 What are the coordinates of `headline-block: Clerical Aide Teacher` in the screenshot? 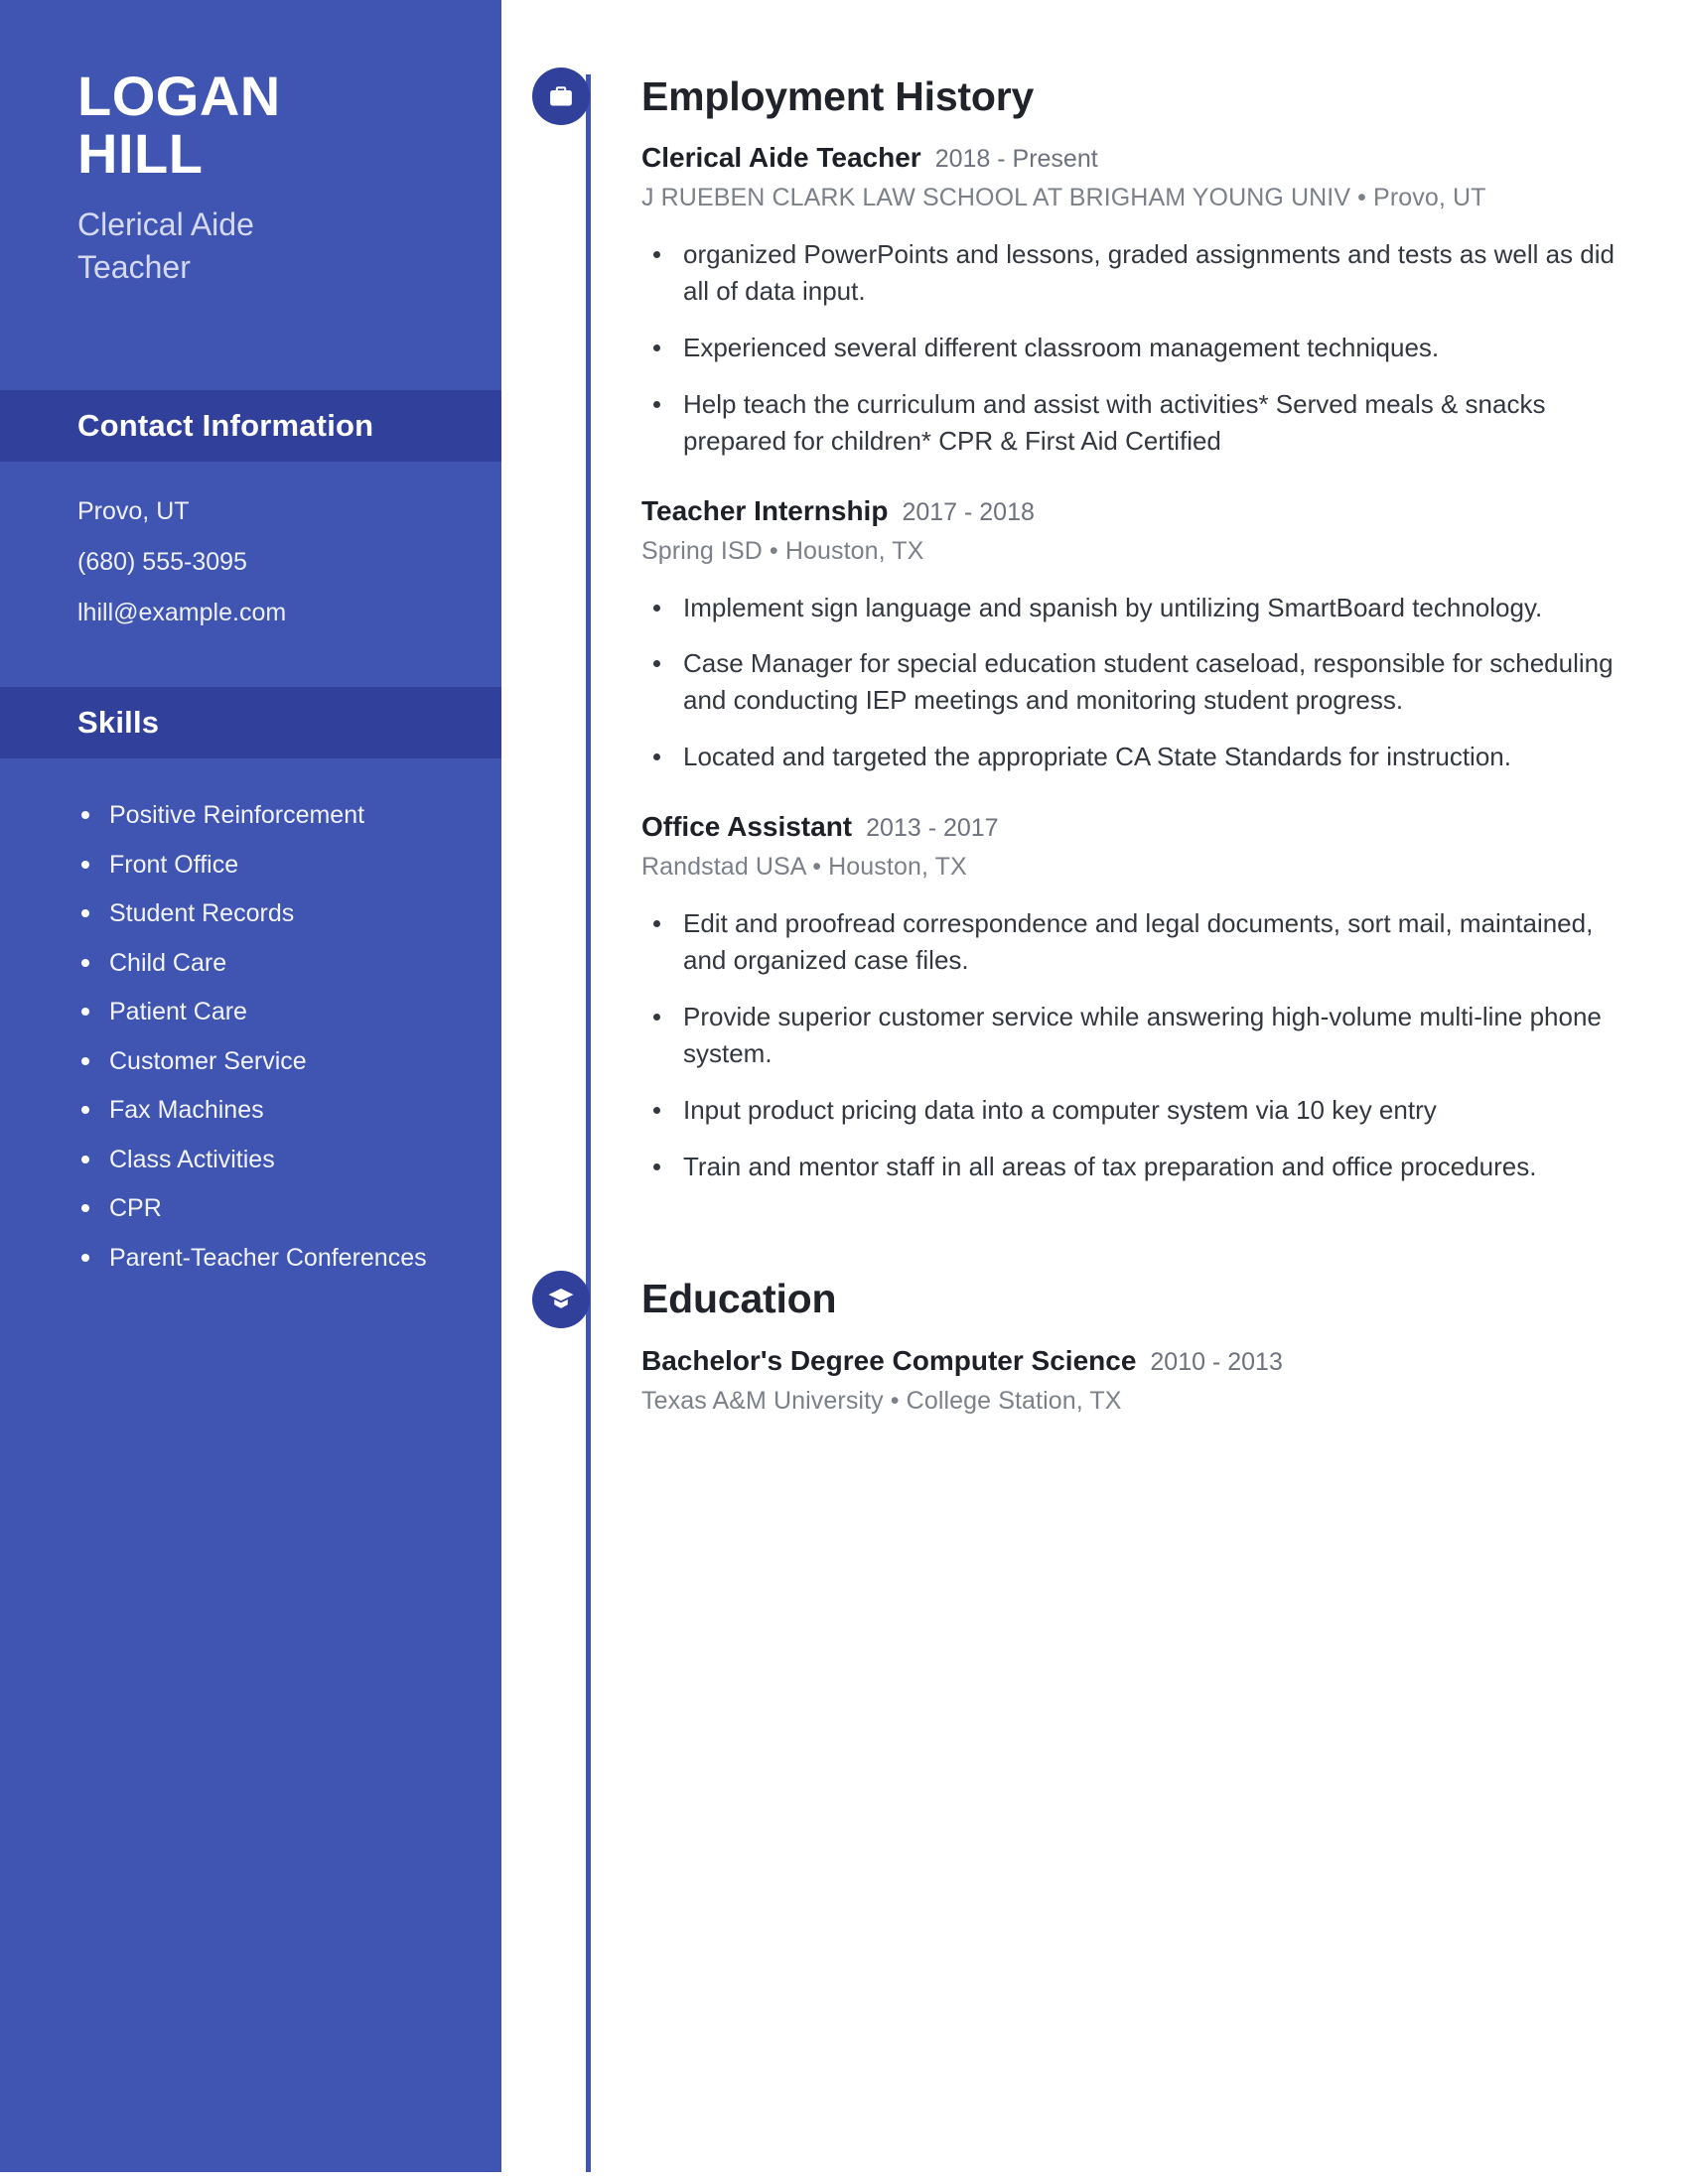 It's located at (262, 246).